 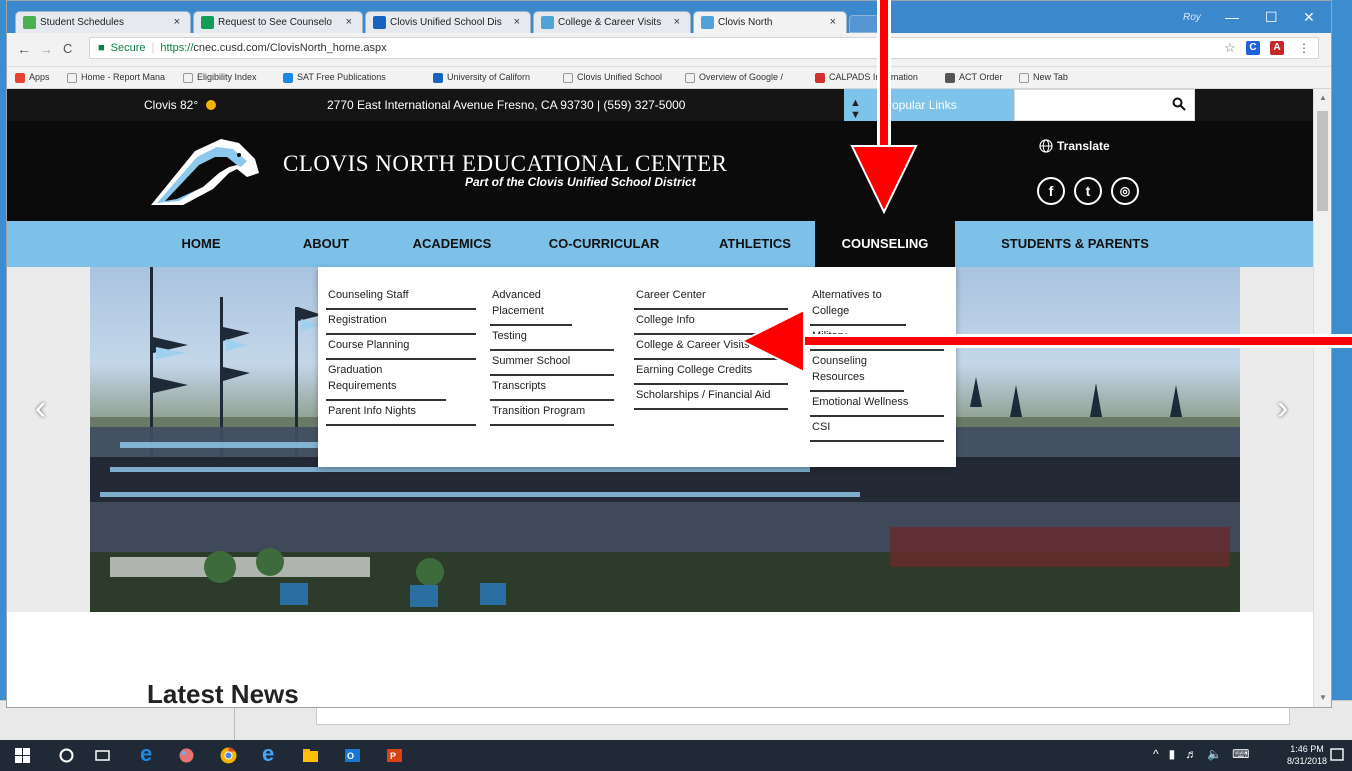 What do you see at coordinates (1075, 244) in the screenshot?
I see `nav-students-parents: STUDENTS & PARENTS` at bounding box center [1075, 244].